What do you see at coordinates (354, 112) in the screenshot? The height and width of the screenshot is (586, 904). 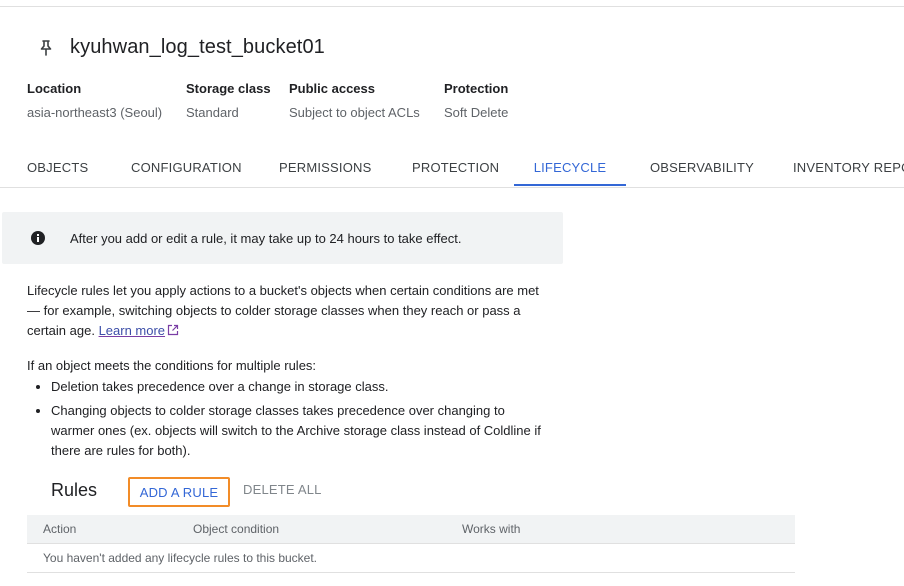 I see `info-value: Subject to object ACLs` at bounding box center [354, 112].